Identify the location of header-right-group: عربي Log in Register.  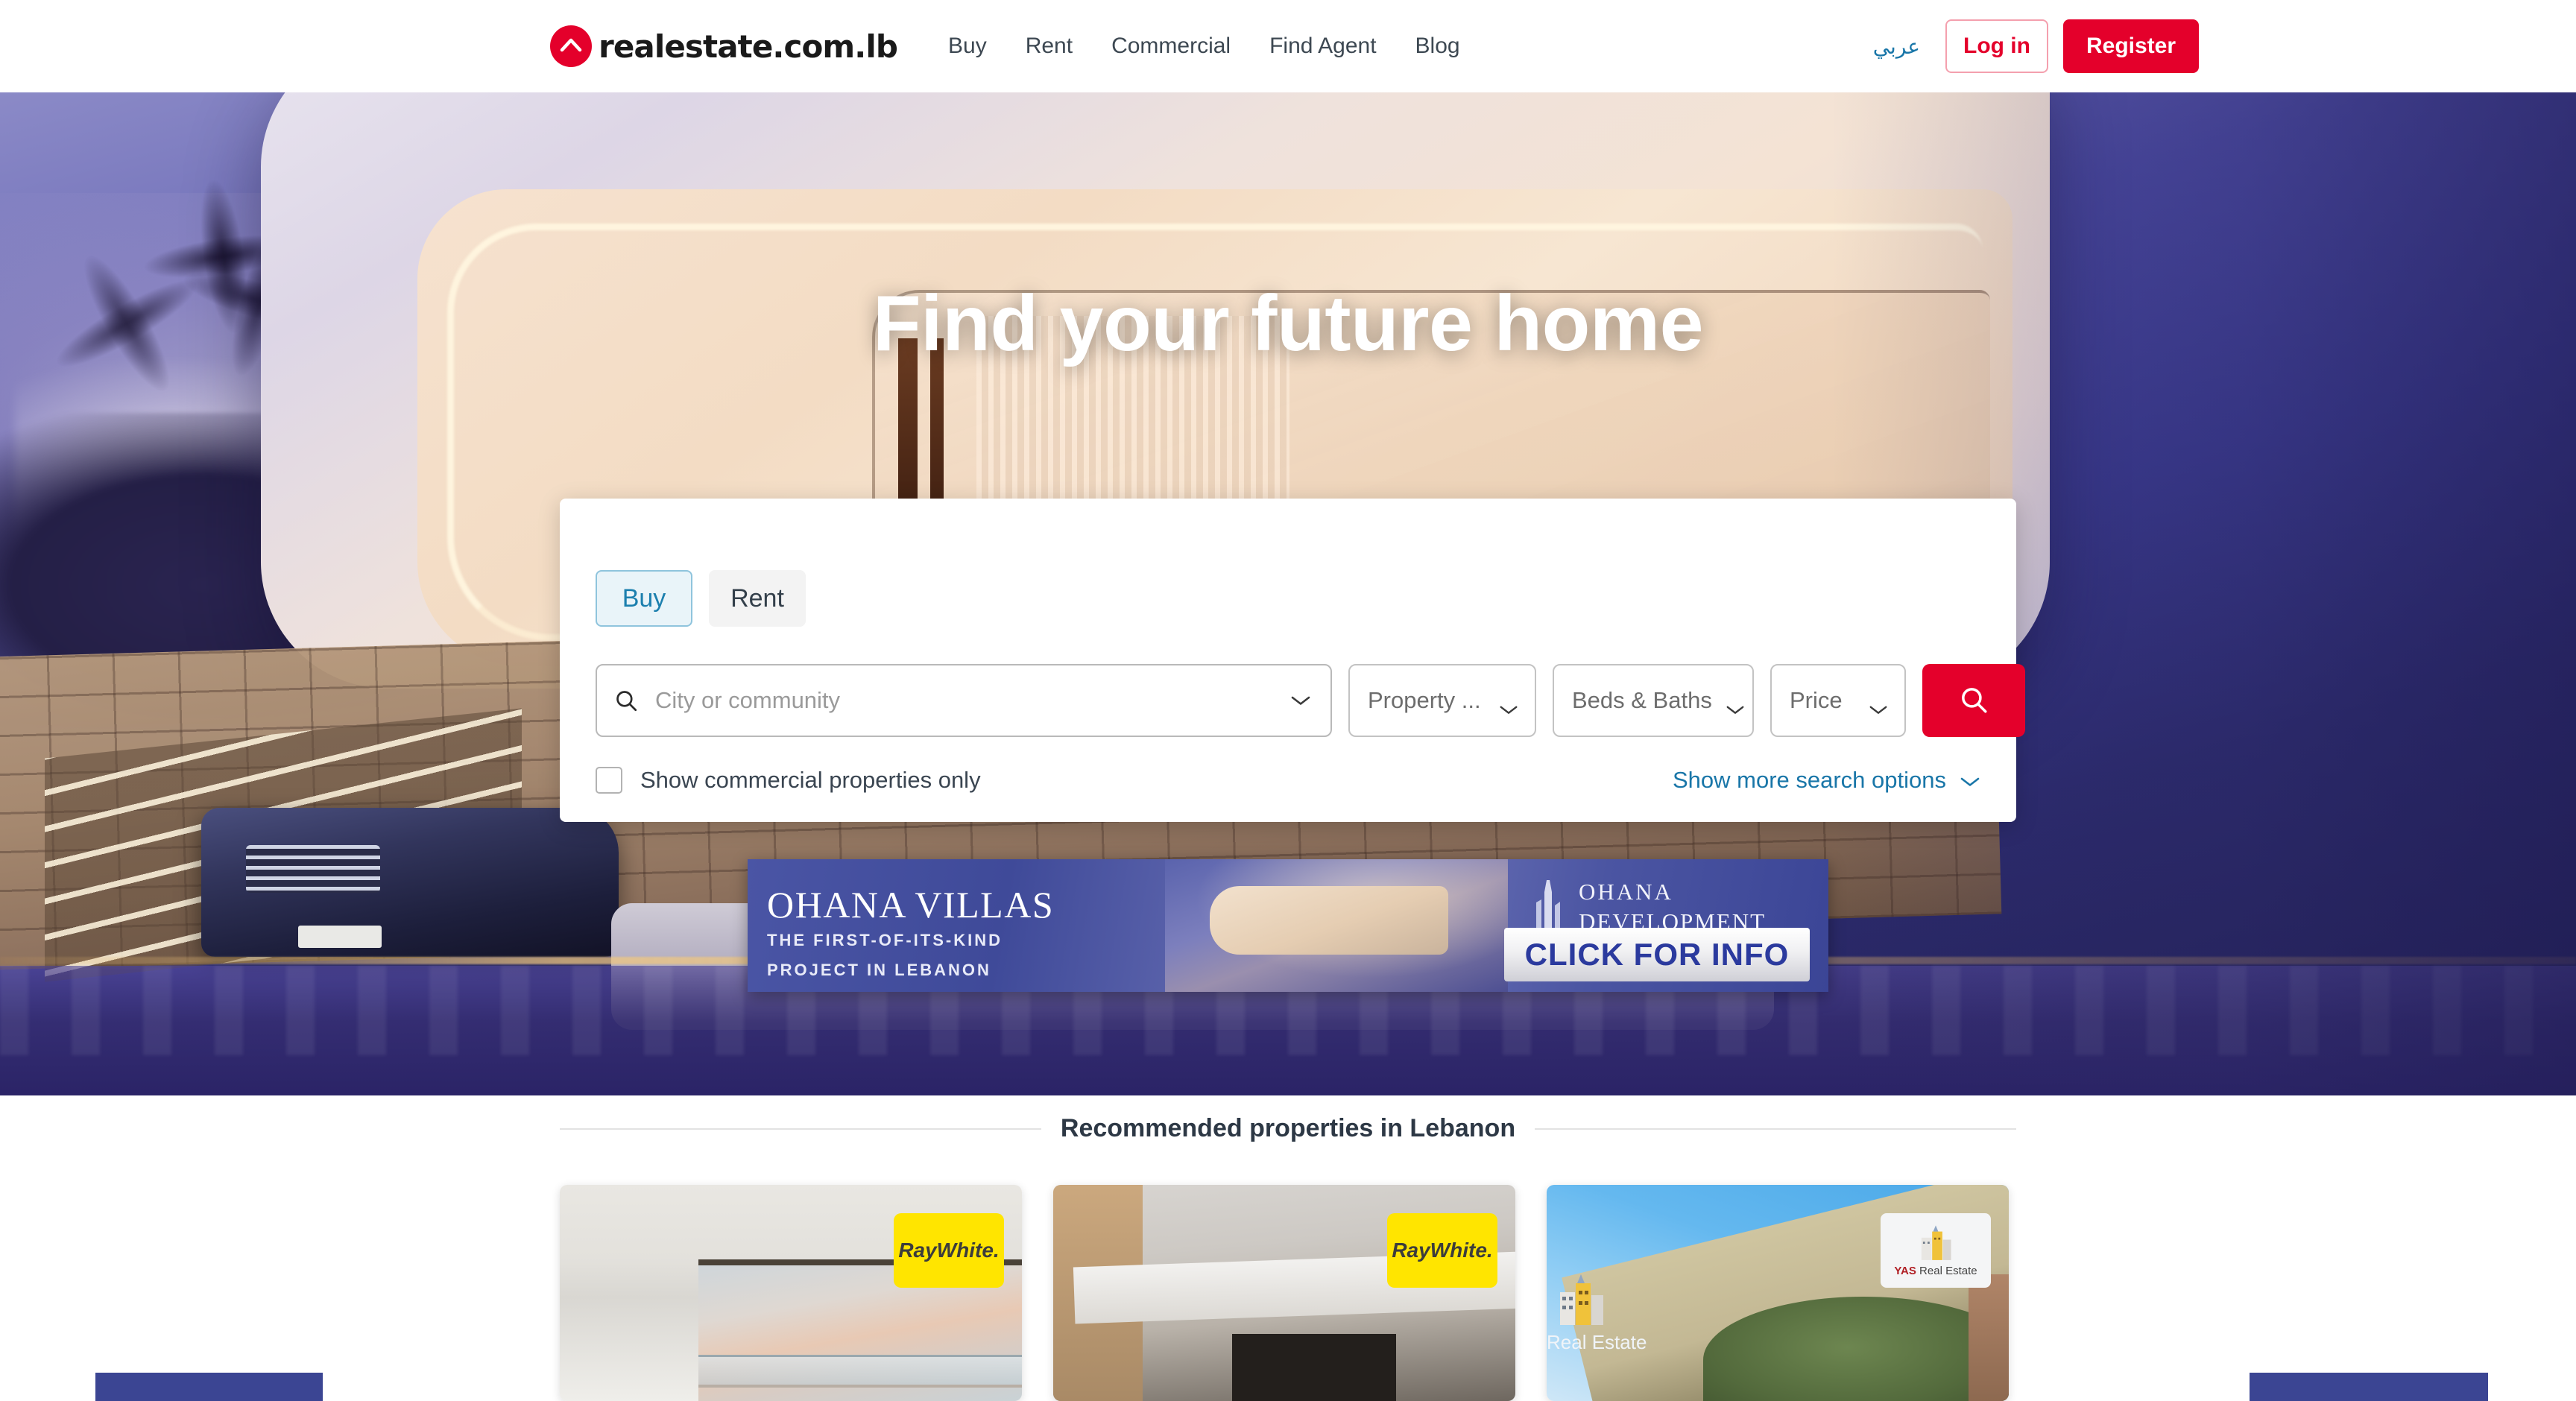
(2036, 46).